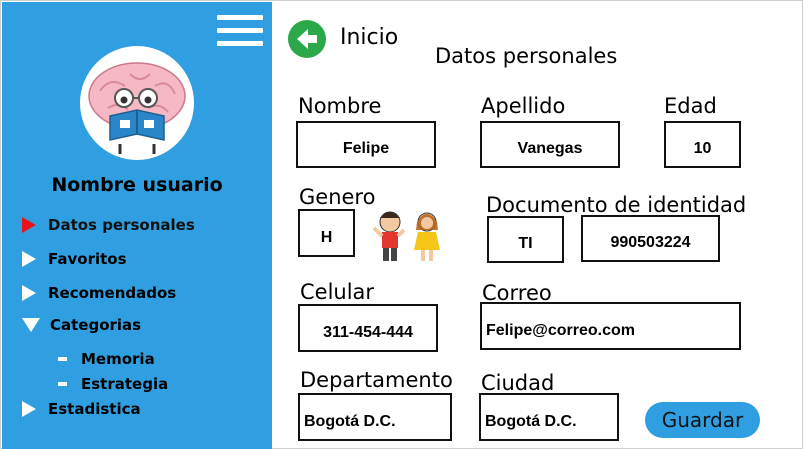  I want to click on active-arrow-icon, so click(29, 225).